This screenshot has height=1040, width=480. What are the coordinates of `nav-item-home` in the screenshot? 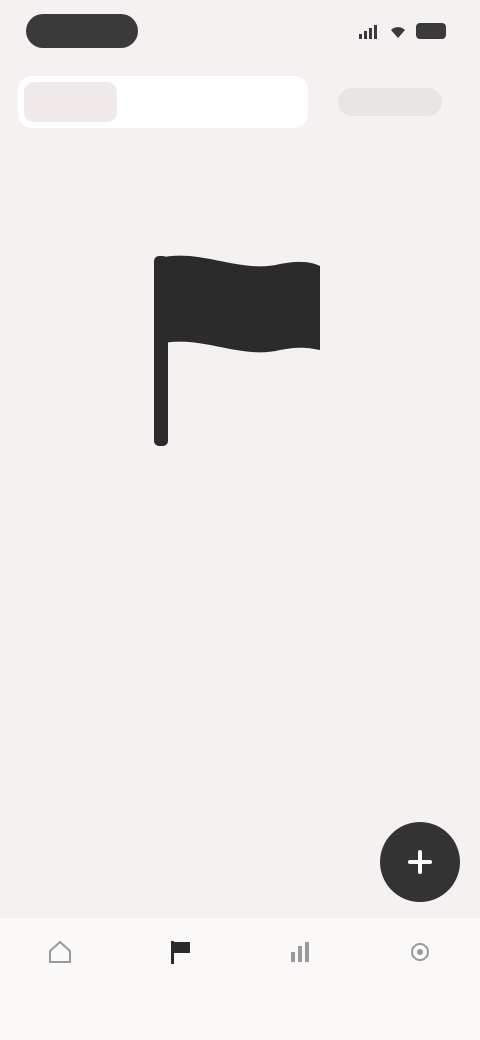 It's located at (60, 956).